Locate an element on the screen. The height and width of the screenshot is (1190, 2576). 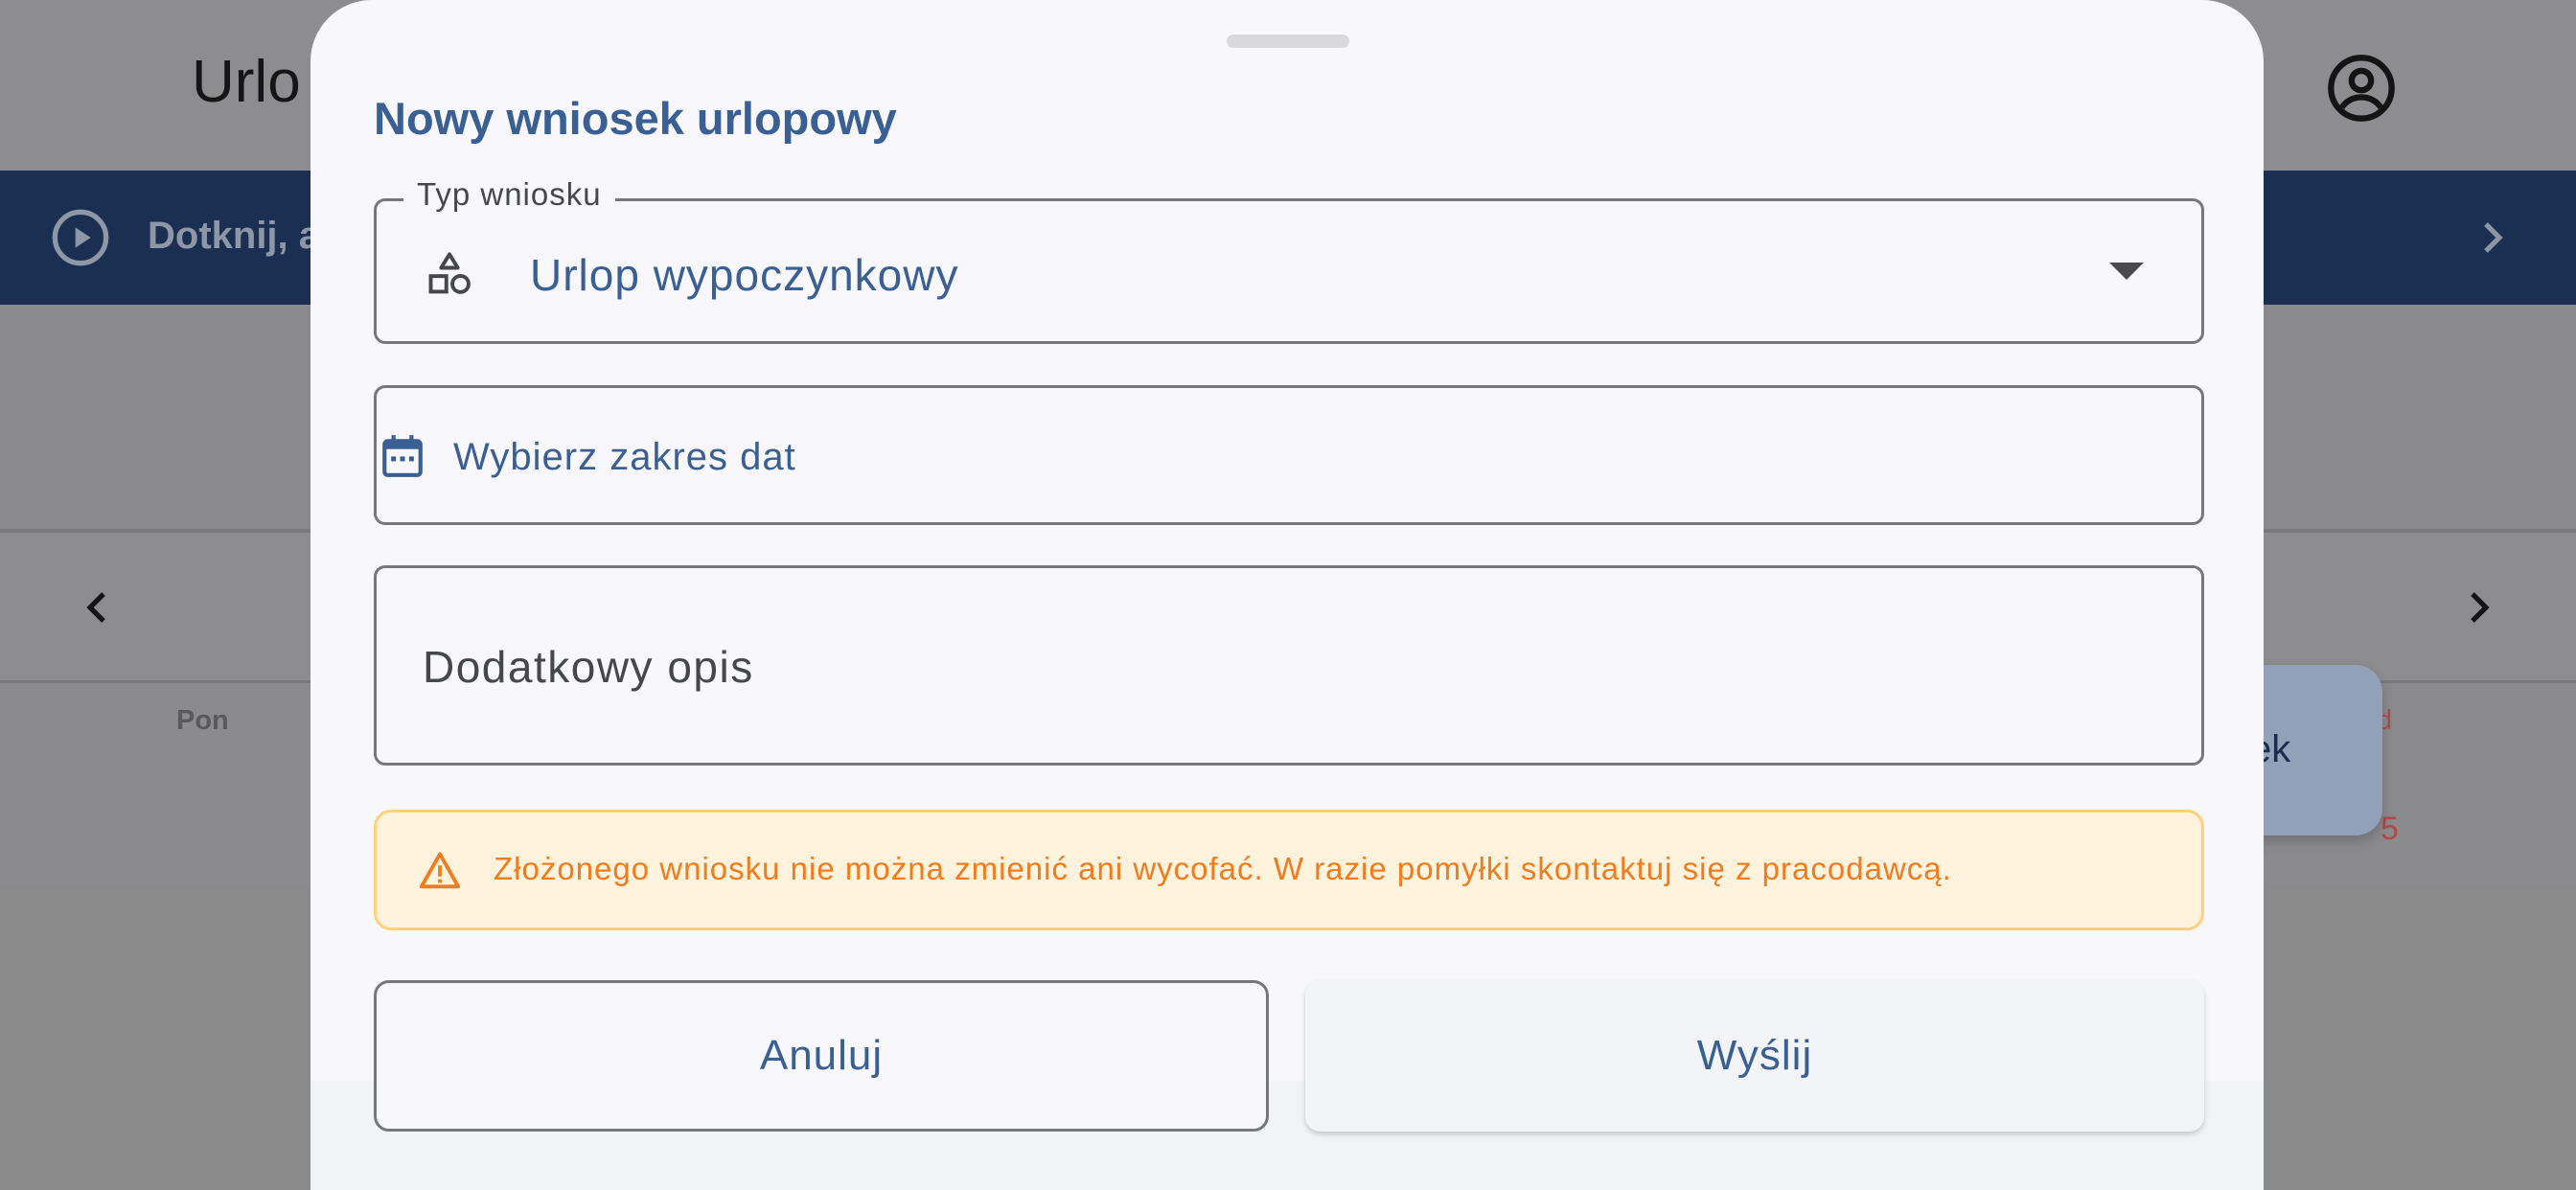
request-type-label: Typ wniosku is located at coordinates (509, 195).